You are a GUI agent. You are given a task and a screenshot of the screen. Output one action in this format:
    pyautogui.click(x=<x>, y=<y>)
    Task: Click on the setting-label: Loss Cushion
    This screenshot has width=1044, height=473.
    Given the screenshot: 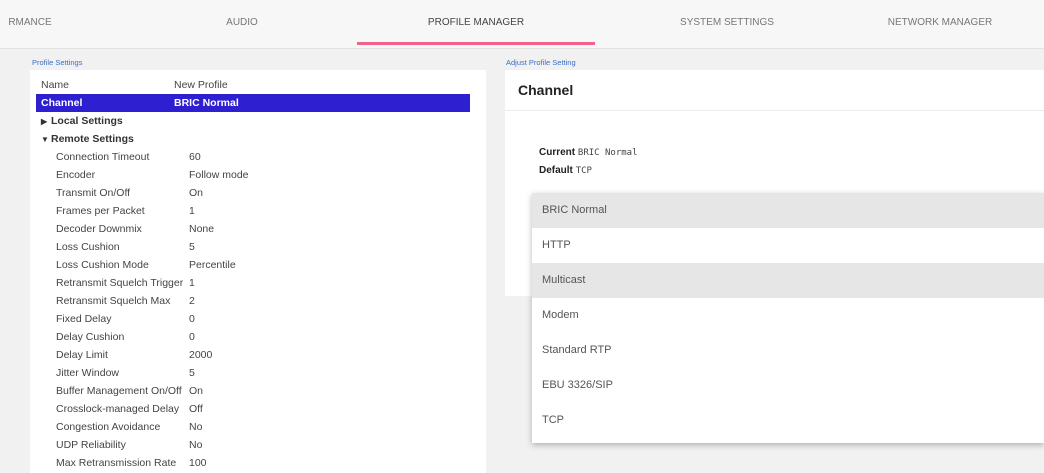 What is the action you would take?
    pyautogui.click(x=88, y=247)
    